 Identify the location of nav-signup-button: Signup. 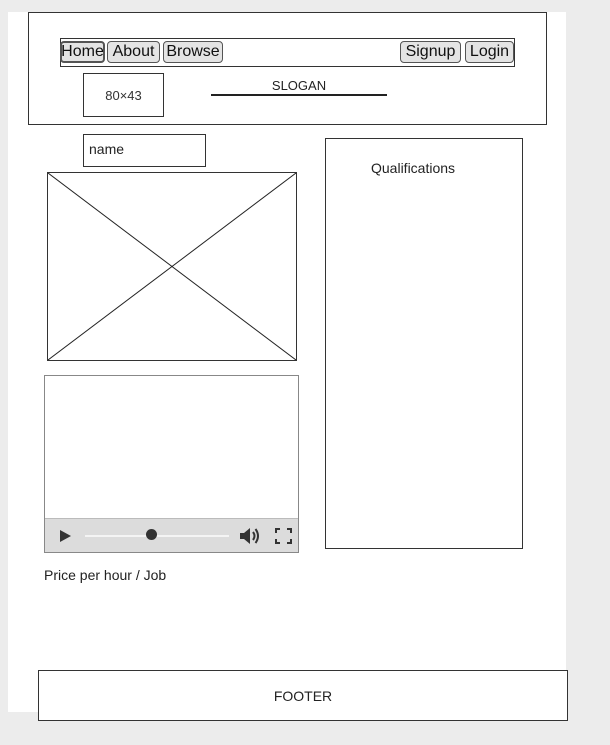
(430, 52).